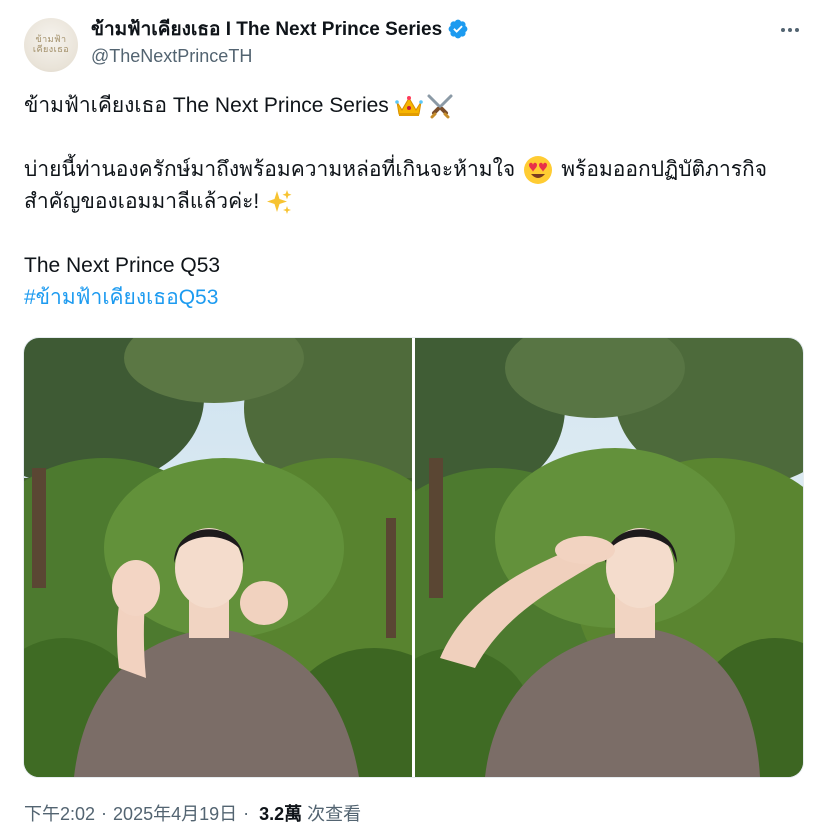 The height and width of the screenshot is (830, 823). Describe the element at coordinates (440, 106) in the screenshot. I see `crossed-swords-emoji-icon` at that location.